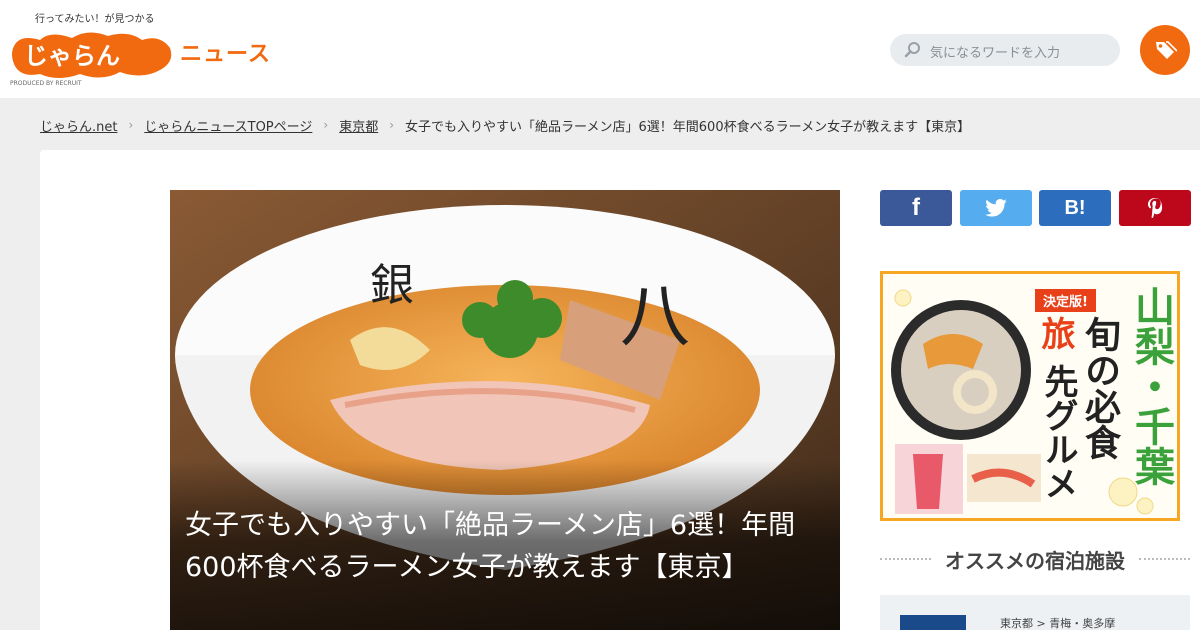  What do you see at coordinates (1055, 333) in the screenshot?
I see `banner-line-2: 旅` at bounding box center [1055, 333].